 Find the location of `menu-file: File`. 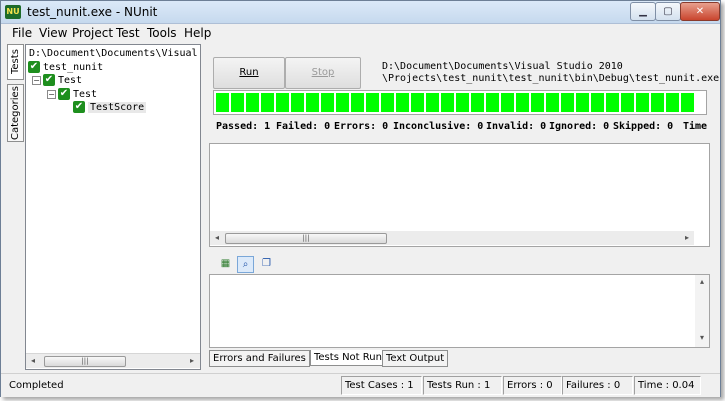

menu-file: File is located at coordinates (22, 33).